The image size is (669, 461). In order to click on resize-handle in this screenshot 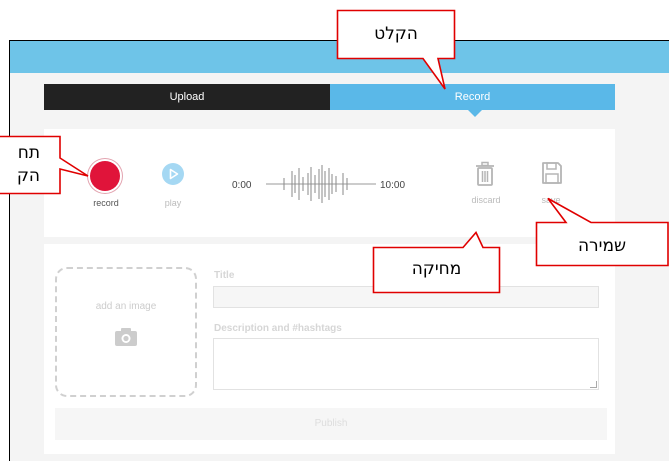, I will do `click(593, 384)`.